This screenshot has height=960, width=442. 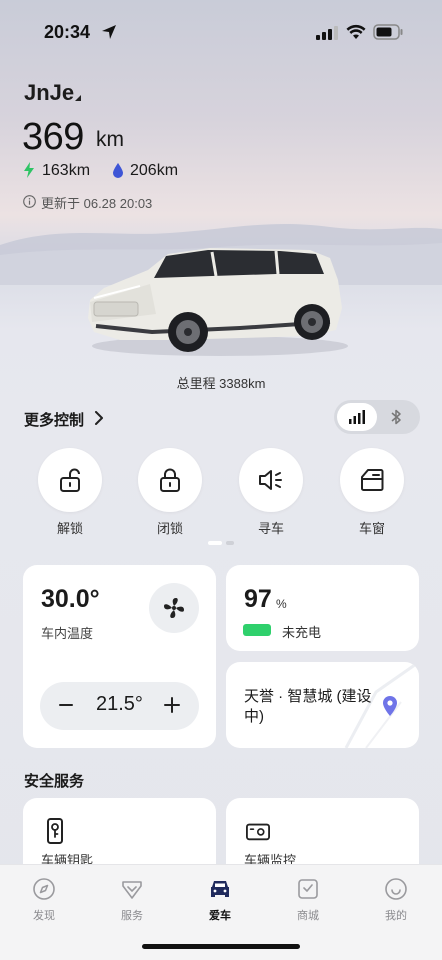 What do you see at coordinates (110, 139) in the screenshot?
I see `total-range-unit: km` at bounding box center [110, 139].